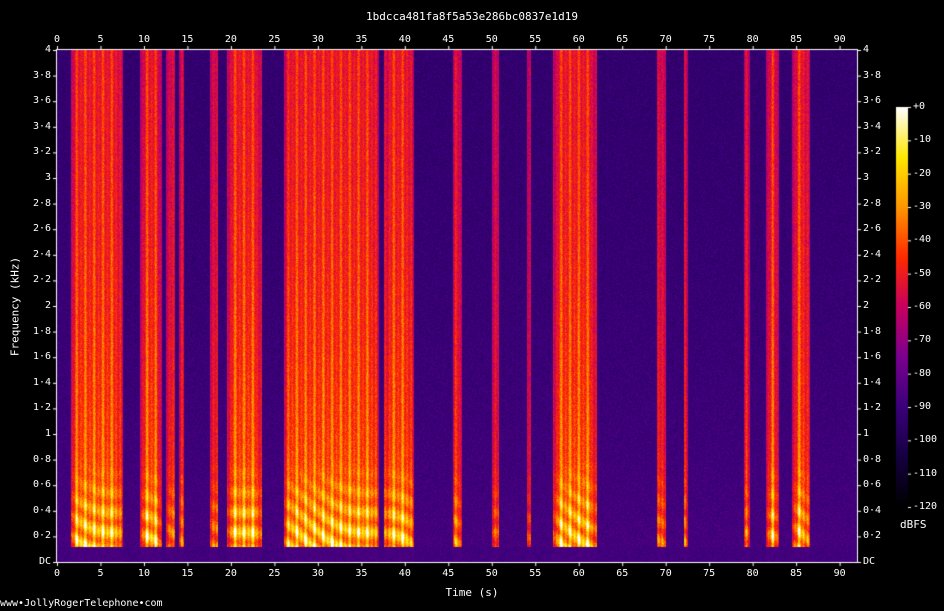 Image resolution: width=944 pixels, height=611 pixels. What do you see at coordinates (709, 573) in the screenshot?
I see `x-tick-label: 75` at bounding box center [709, 573].